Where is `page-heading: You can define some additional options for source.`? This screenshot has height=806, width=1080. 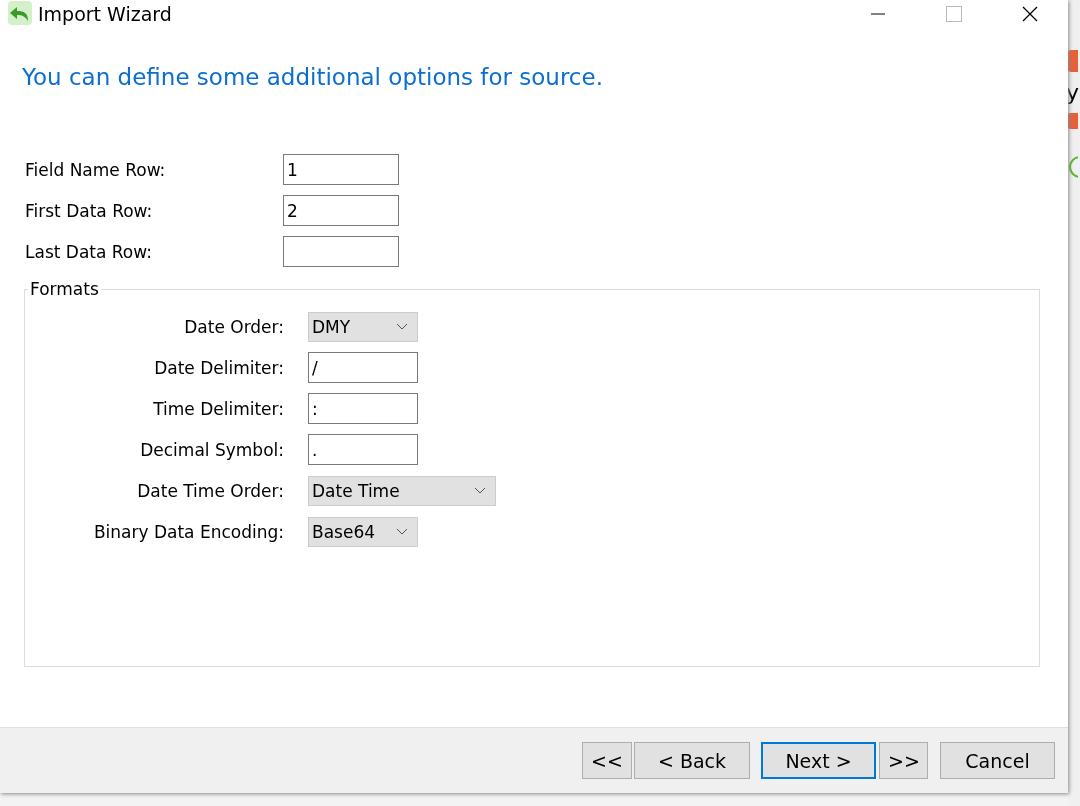
page-heading: You can define some additional options for source. is located at coordinates (313, 78).